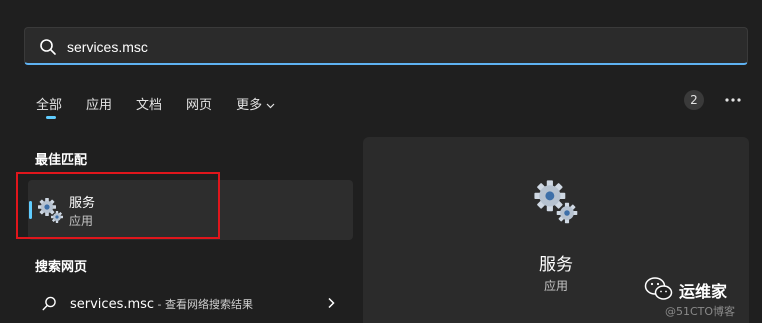 The width and height of the screenshot is (762, 323). Describe the element at coordinates (190, 210) in the screenshot. I see `best-match-item: 服务 应用` at that location.